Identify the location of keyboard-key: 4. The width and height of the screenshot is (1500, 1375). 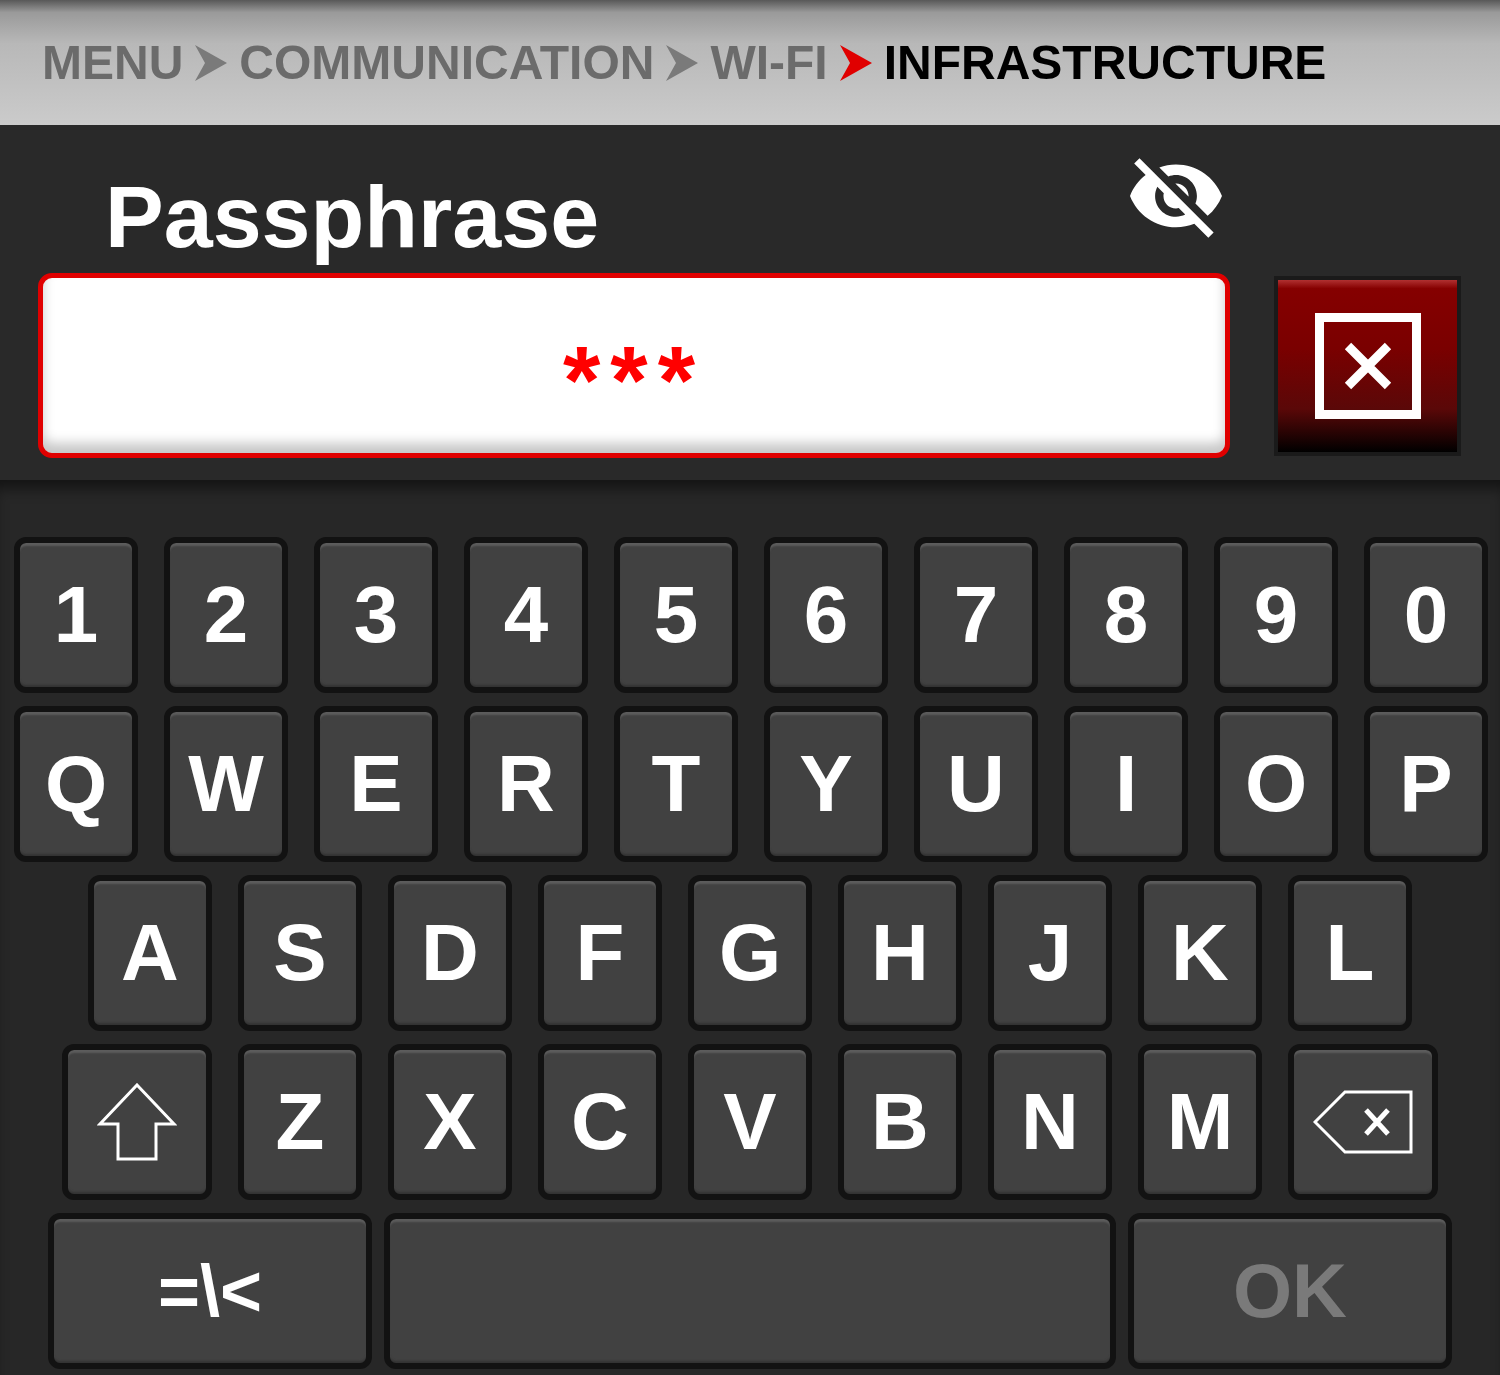
(526, 615).